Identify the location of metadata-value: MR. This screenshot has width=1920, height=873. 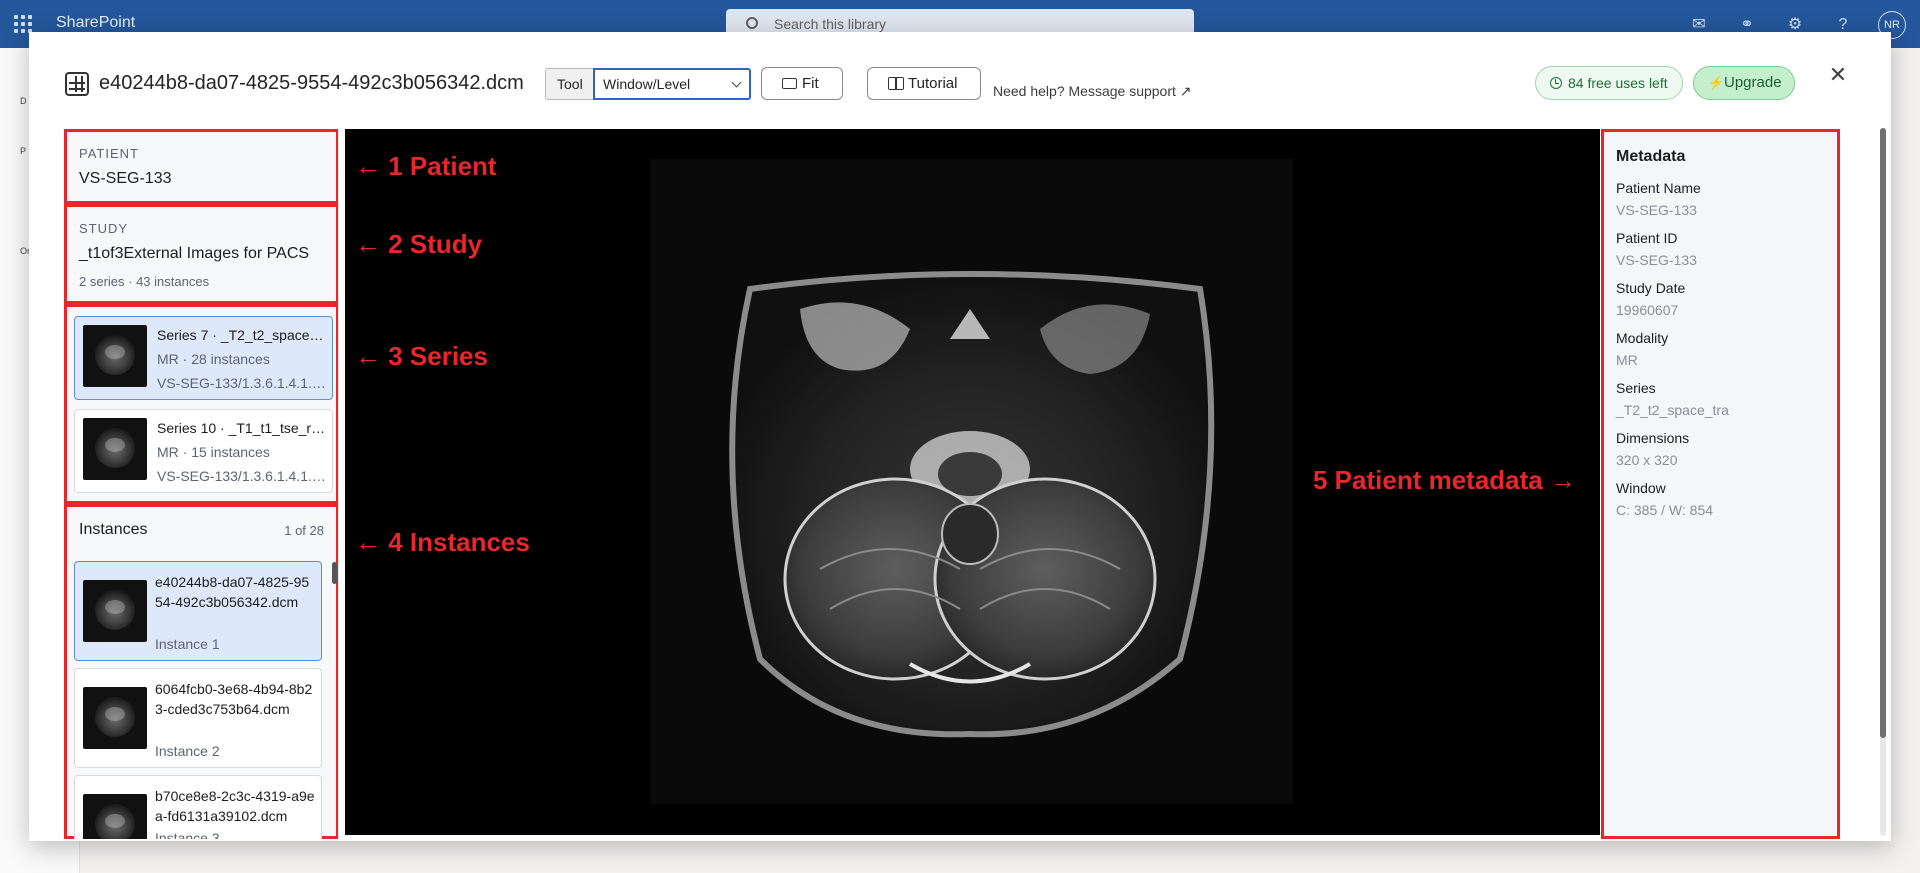
(1627, 360).